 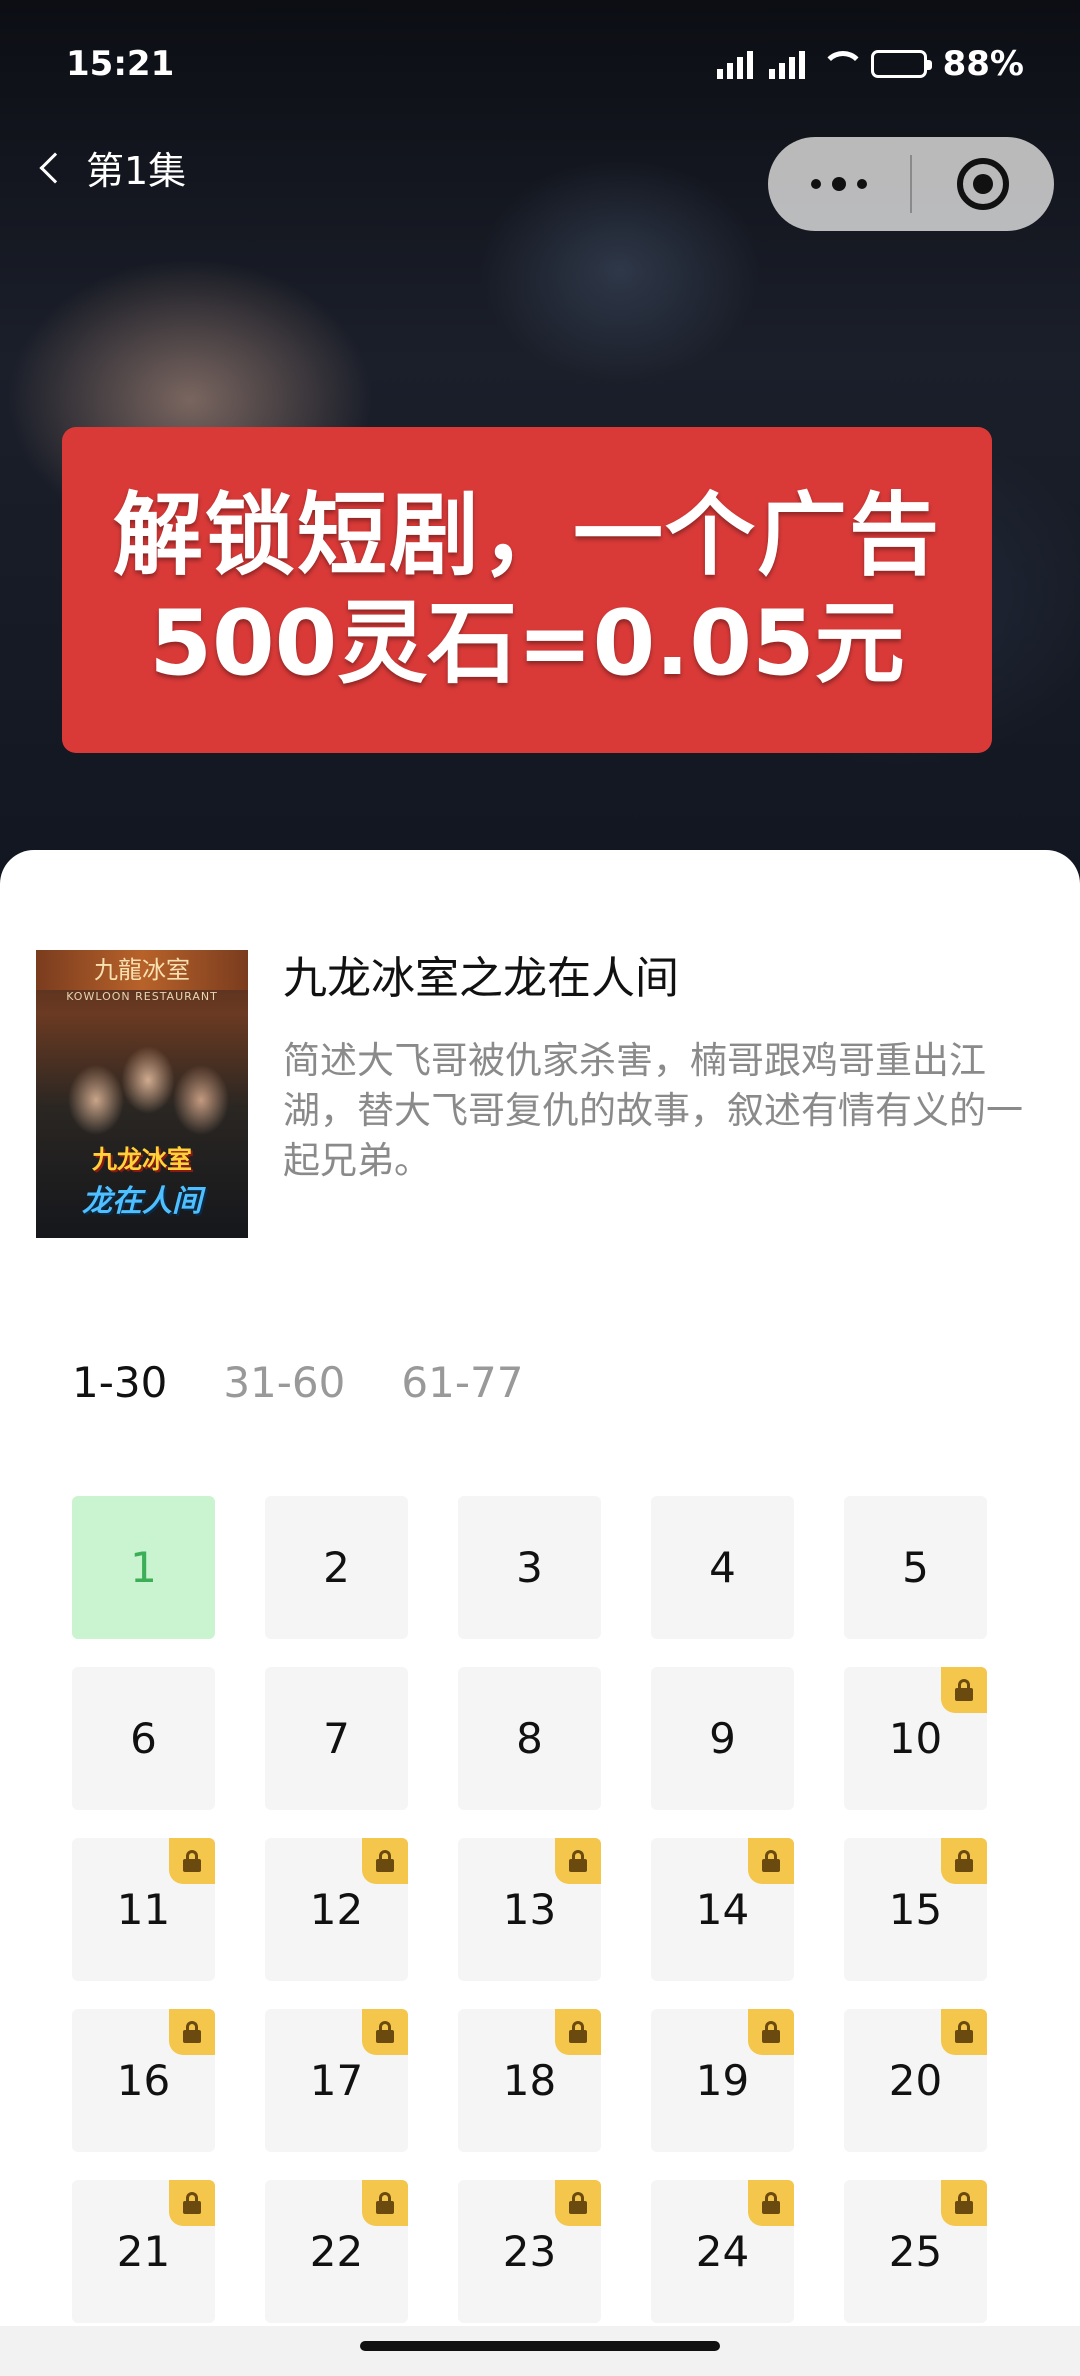 I want to click on episode-number: 25, so click(x=915, y=2251).